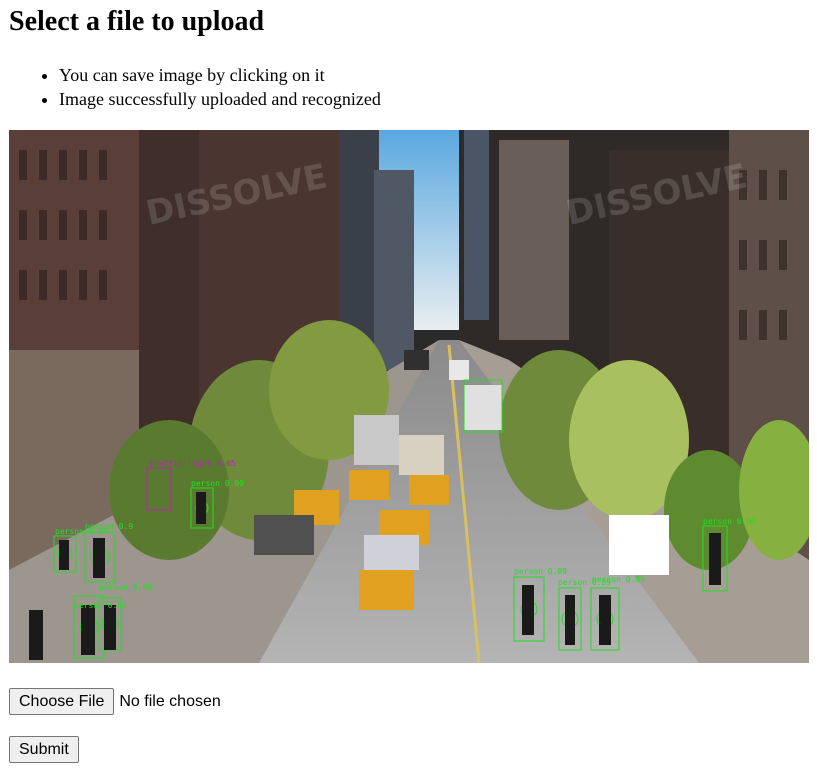  Describe the element at coordinates (109, 526) in the screenshot. I see `label-person: person 0.9` at that location.